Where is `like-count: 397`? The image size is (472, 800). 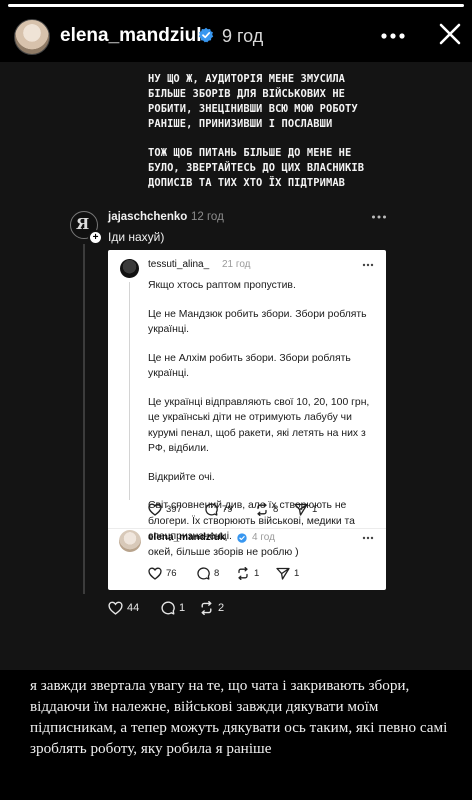 like-count: 397 is located at coordinates (174, 509).